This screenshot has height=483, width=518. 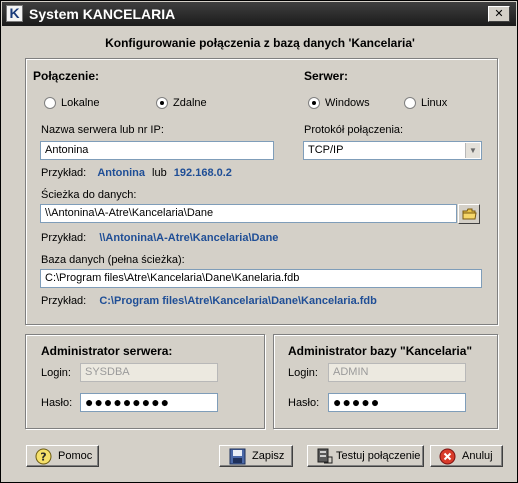 What do you see at coordinates (380, 351) in the screenshot?
I see `db-admin-title: Administrator bazy "Kancelaria"` at bounding box center [380, 351].